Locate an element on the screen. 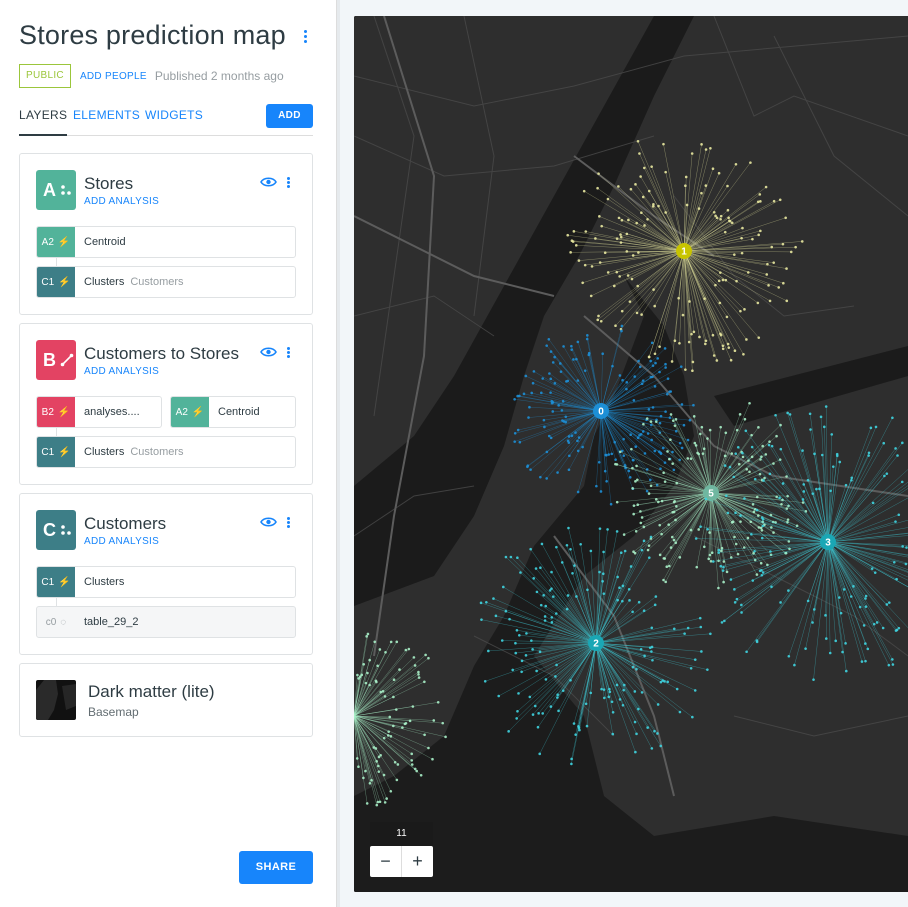  node-id-badge: B2 ⚡ is located at coordinates (56, 412).